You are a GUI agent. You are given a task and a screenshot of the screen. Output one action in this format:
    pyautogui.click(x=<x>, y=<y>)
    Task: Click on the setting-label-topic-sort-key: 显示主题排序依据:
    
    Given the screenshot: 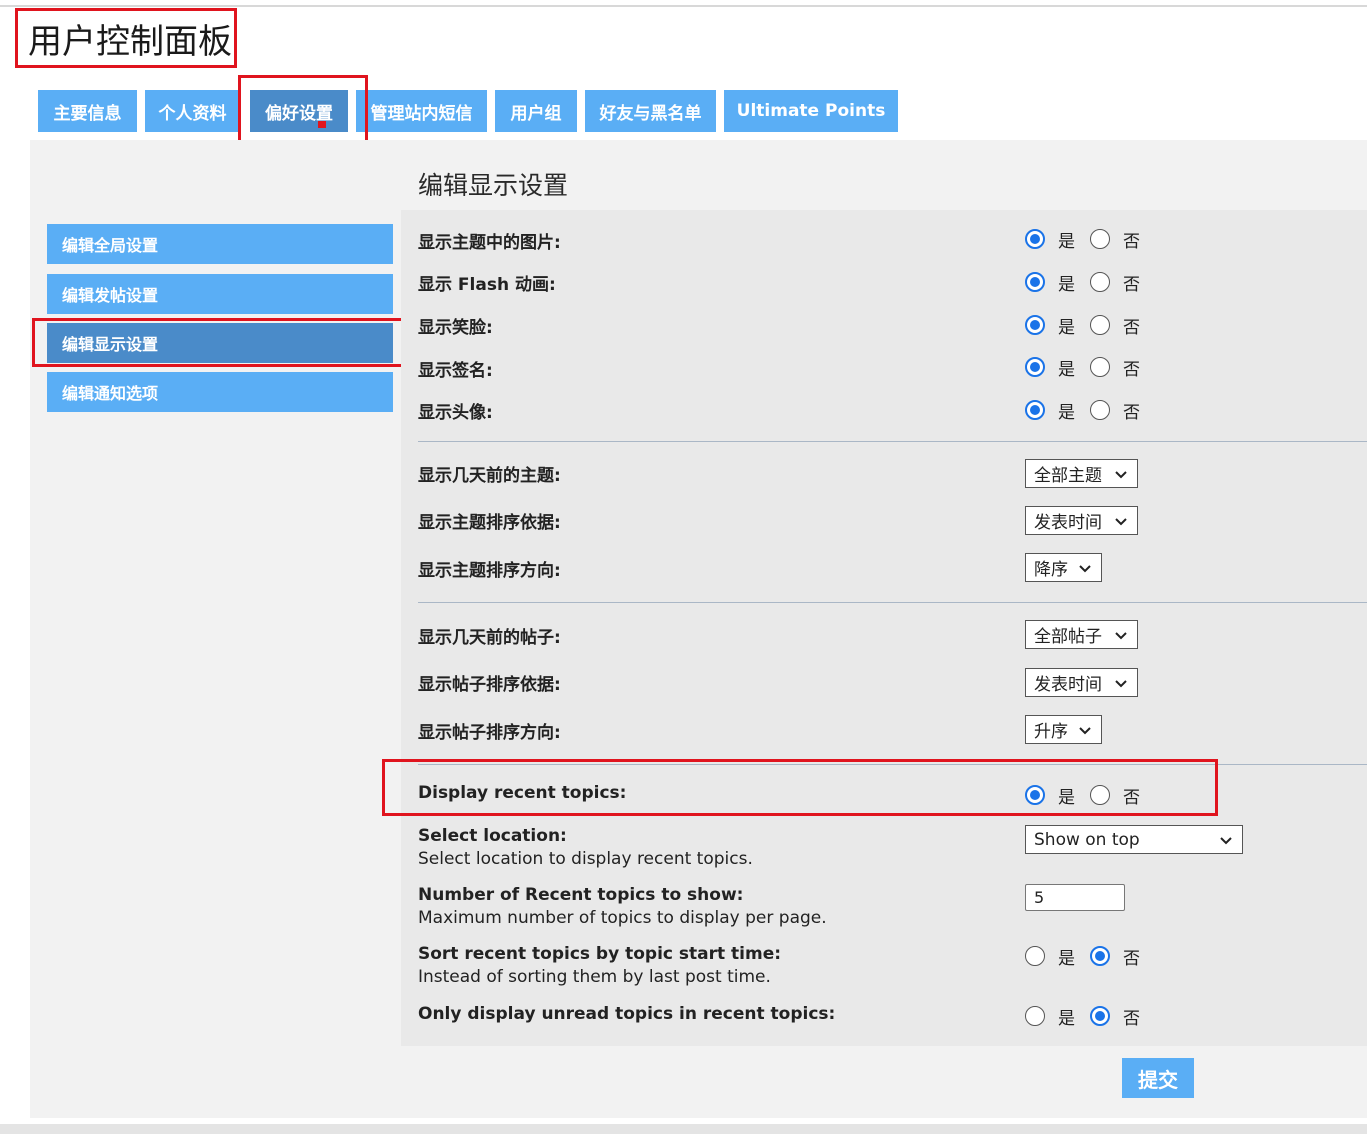 What is the action you would take?
    pyautogui.click(x=489, y=523)
    